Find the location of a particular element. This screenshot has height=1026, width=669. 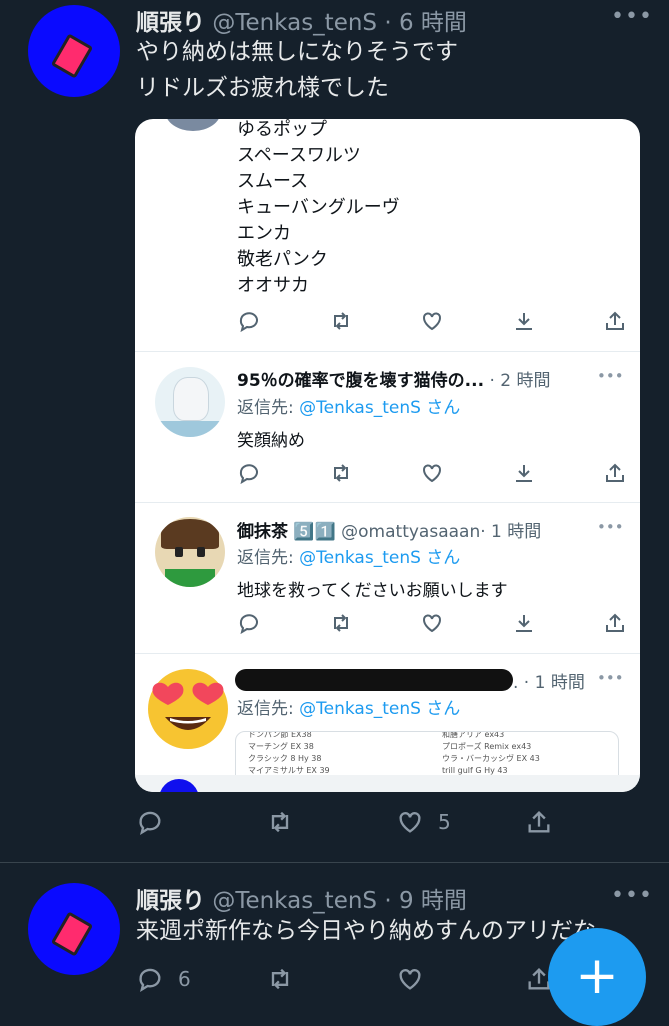

tweet-text-line-2: リドルズお疲れ様でした is located at coordinates (262, 88).